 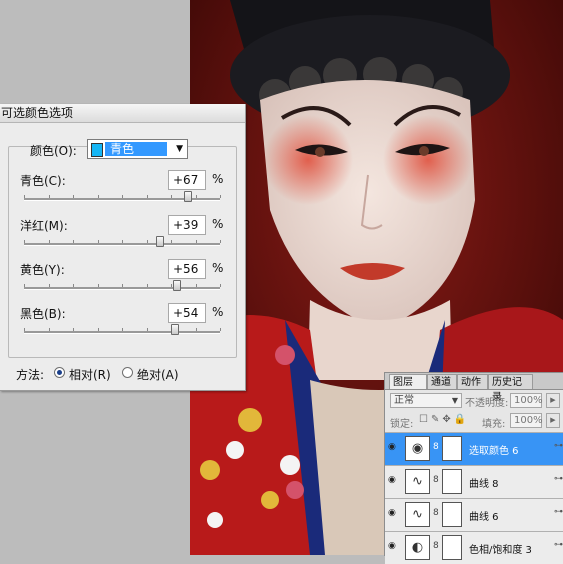 What do you see at coordinates (127, 372) in the screenshot?
I see `absolute-radio` at bounding box center [127, 372].